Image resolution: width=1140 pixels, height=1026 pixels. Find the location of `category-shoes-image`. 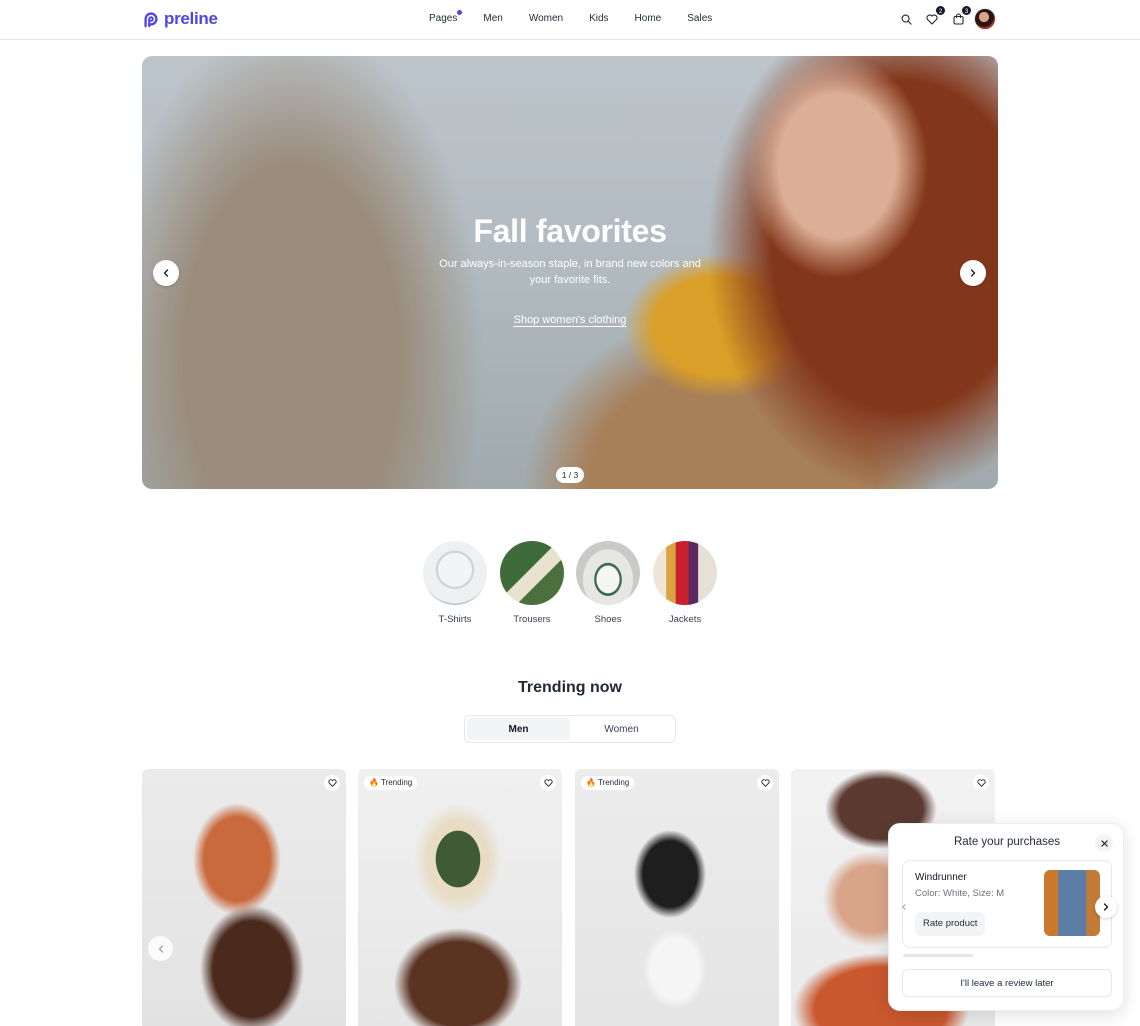

category-shoes-image is located at coordinates (608, 573).